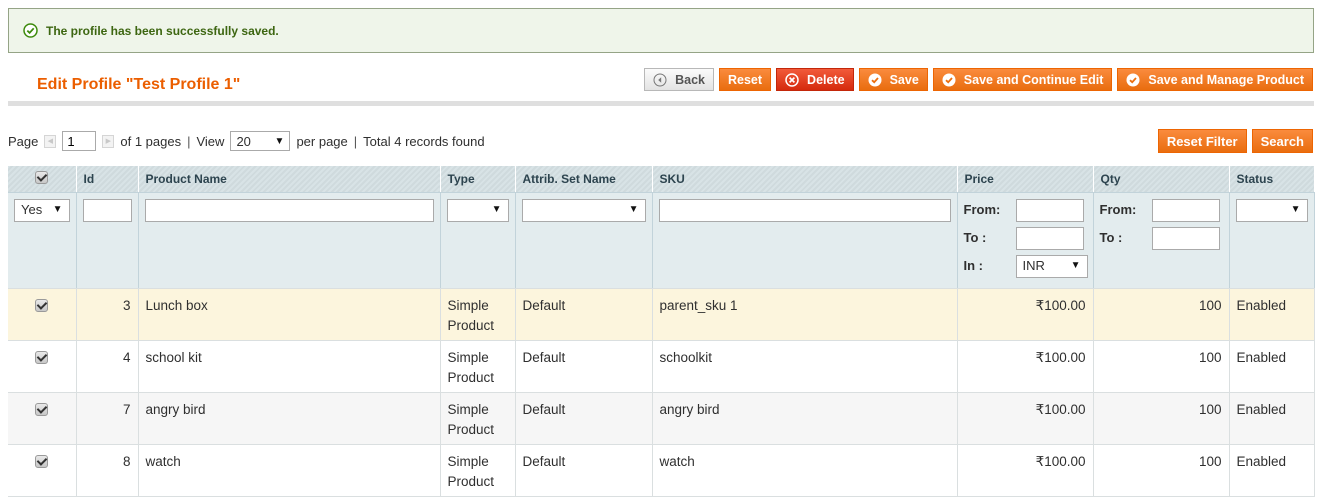 The height and width of the screenshot is (497, 1320). What do you see at coordinates (745, 79) in the screenshot?
I see `reset-button: Reset` at bounding box center [745, 79].